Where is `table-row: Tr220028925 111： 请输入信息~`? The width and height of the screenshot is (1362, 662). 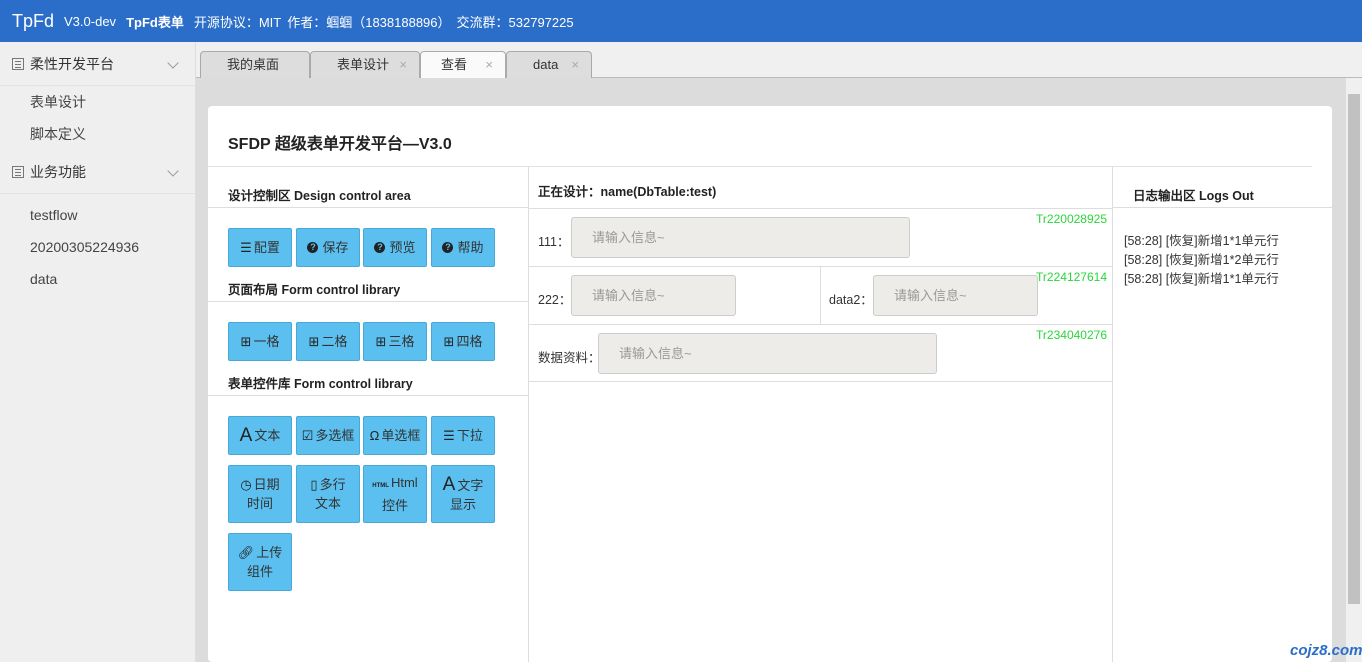
table-row: Tr220028925 111： 请输入信息~ is located at coordinates (820, 237).